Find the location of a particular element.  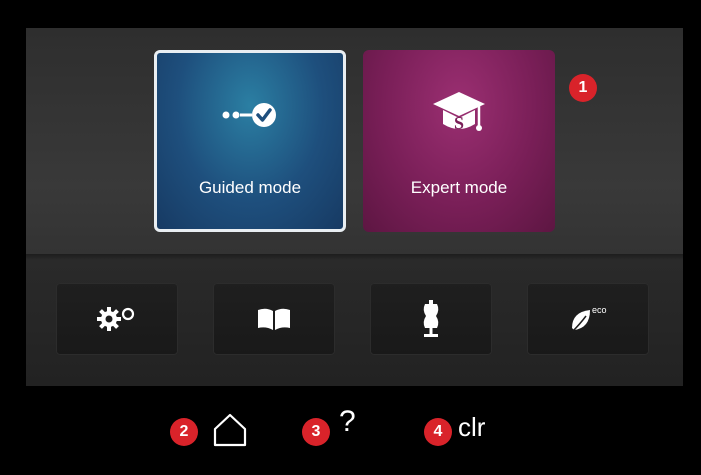

graduation-cap-icon: S is located at coordinates (459, 112).